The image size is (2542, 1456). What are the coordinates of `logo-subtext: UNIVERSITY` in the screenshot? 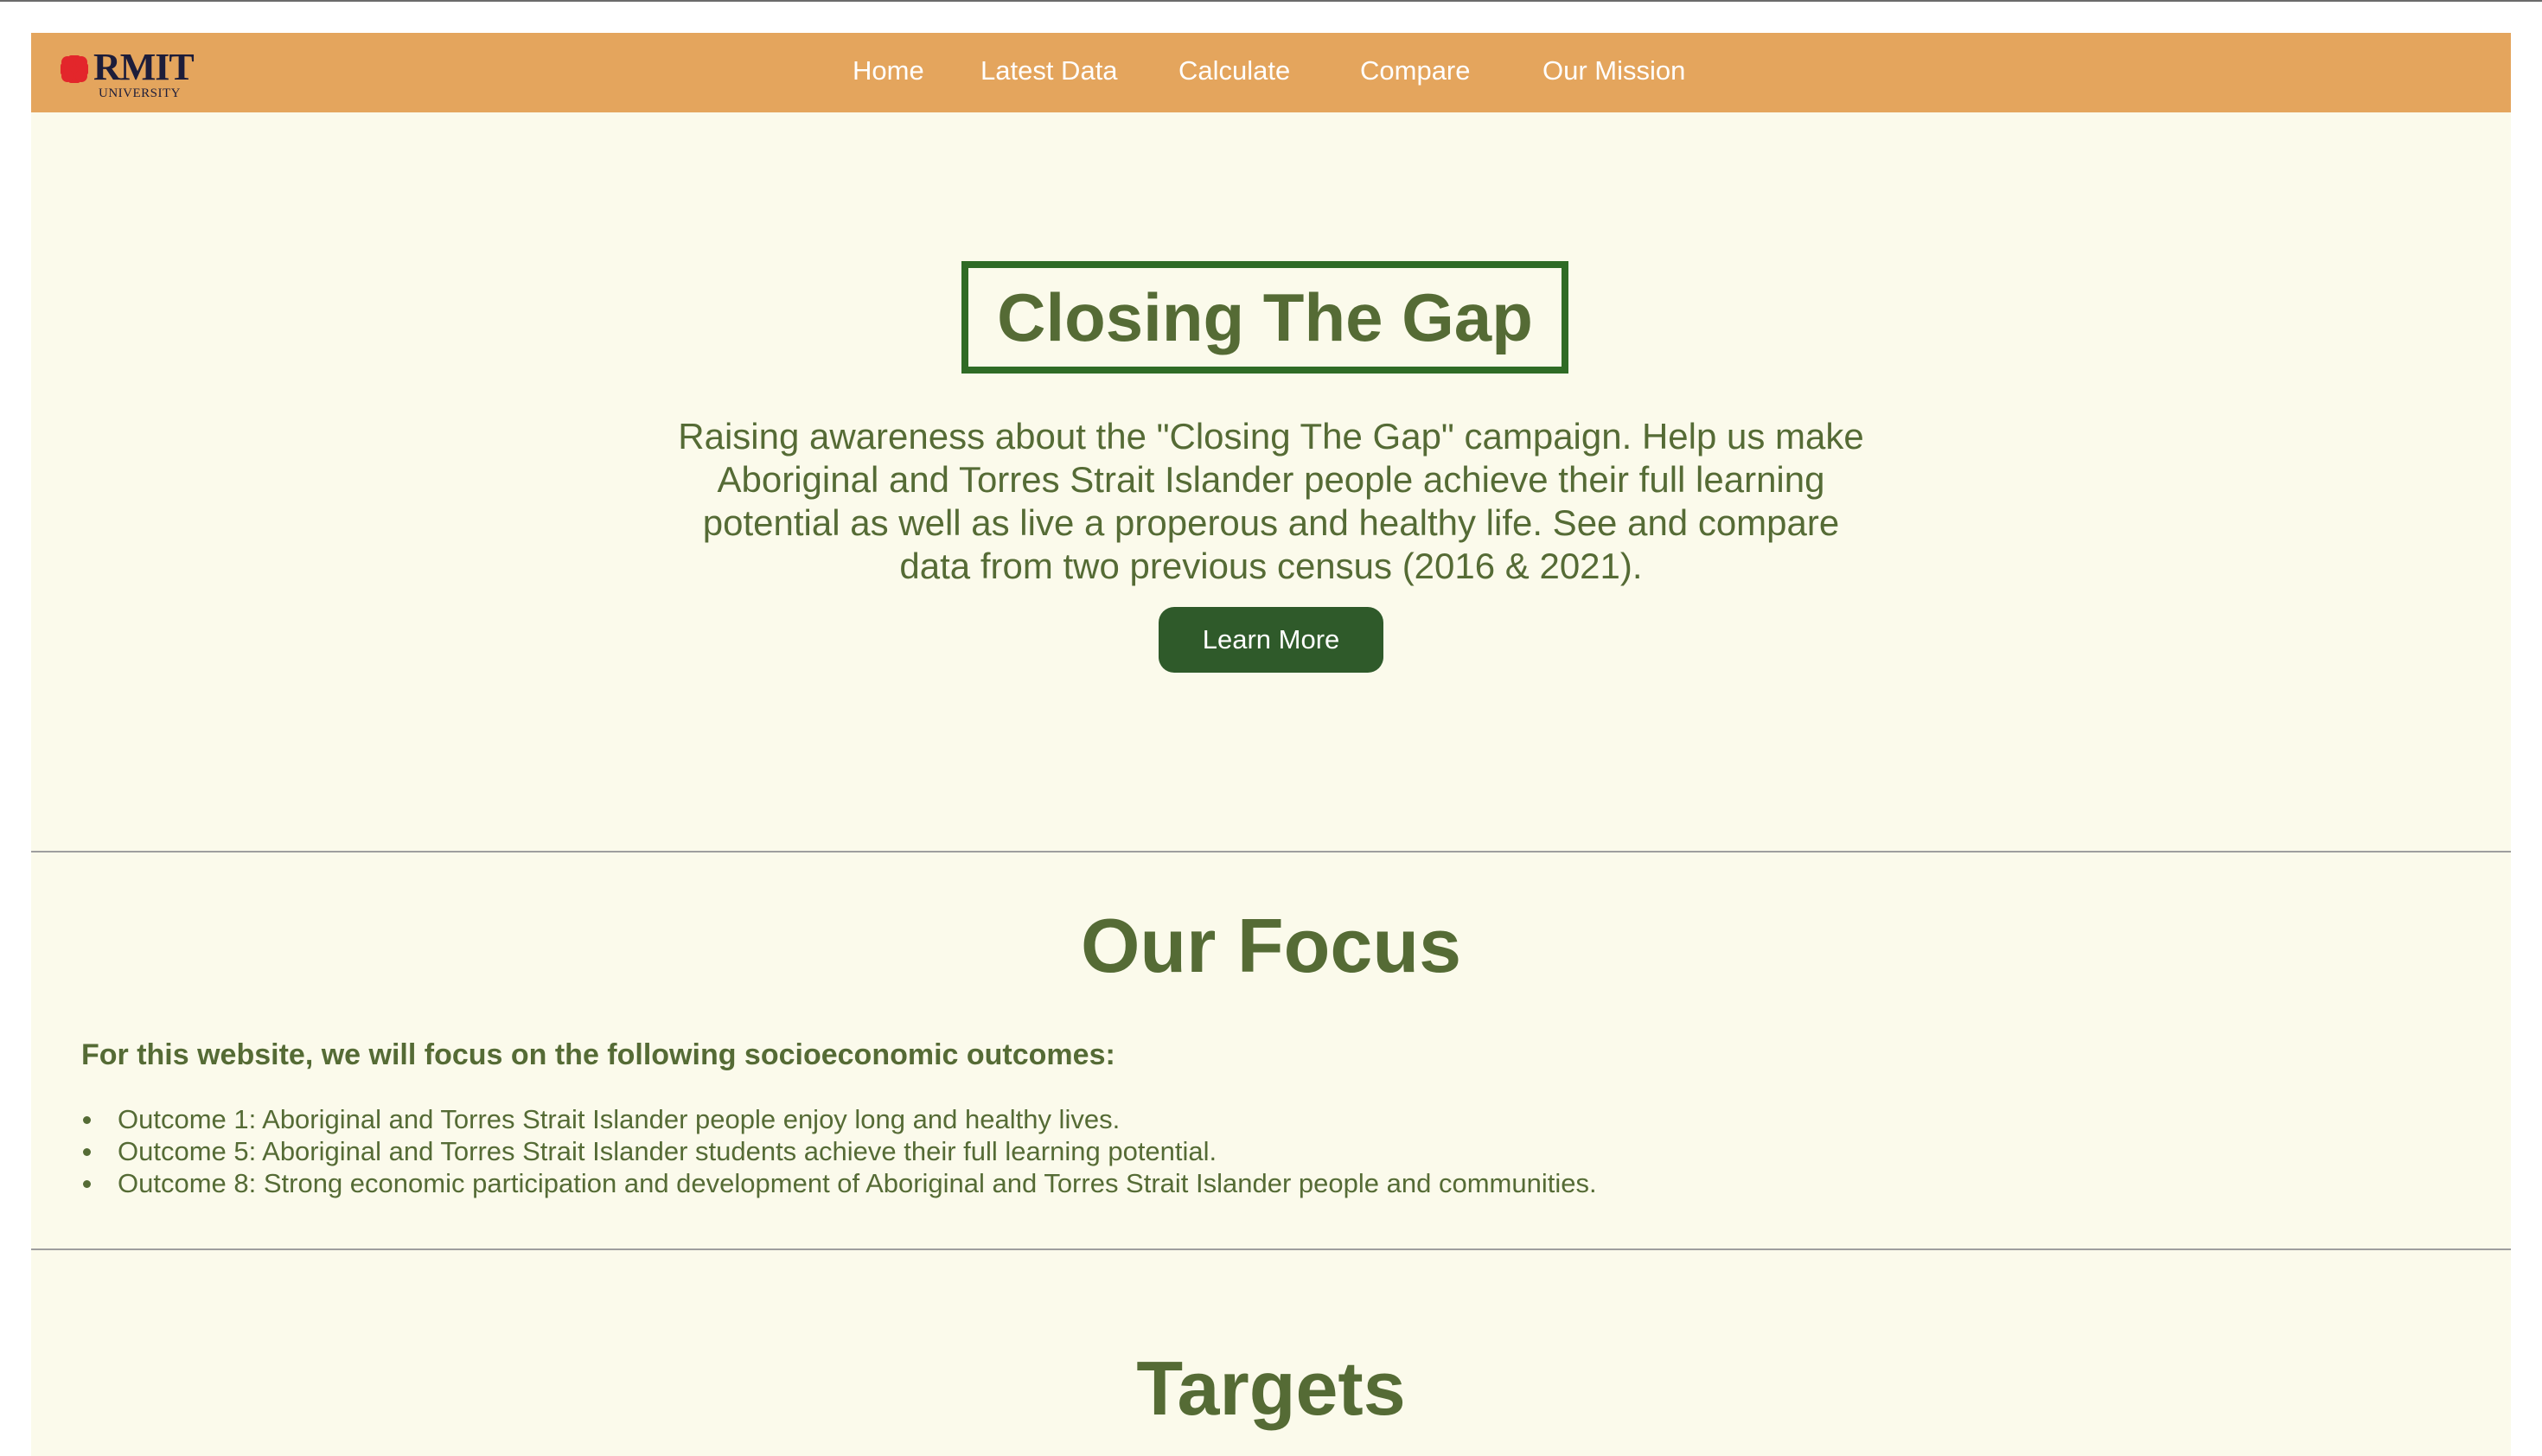 It's located at (140, 93).